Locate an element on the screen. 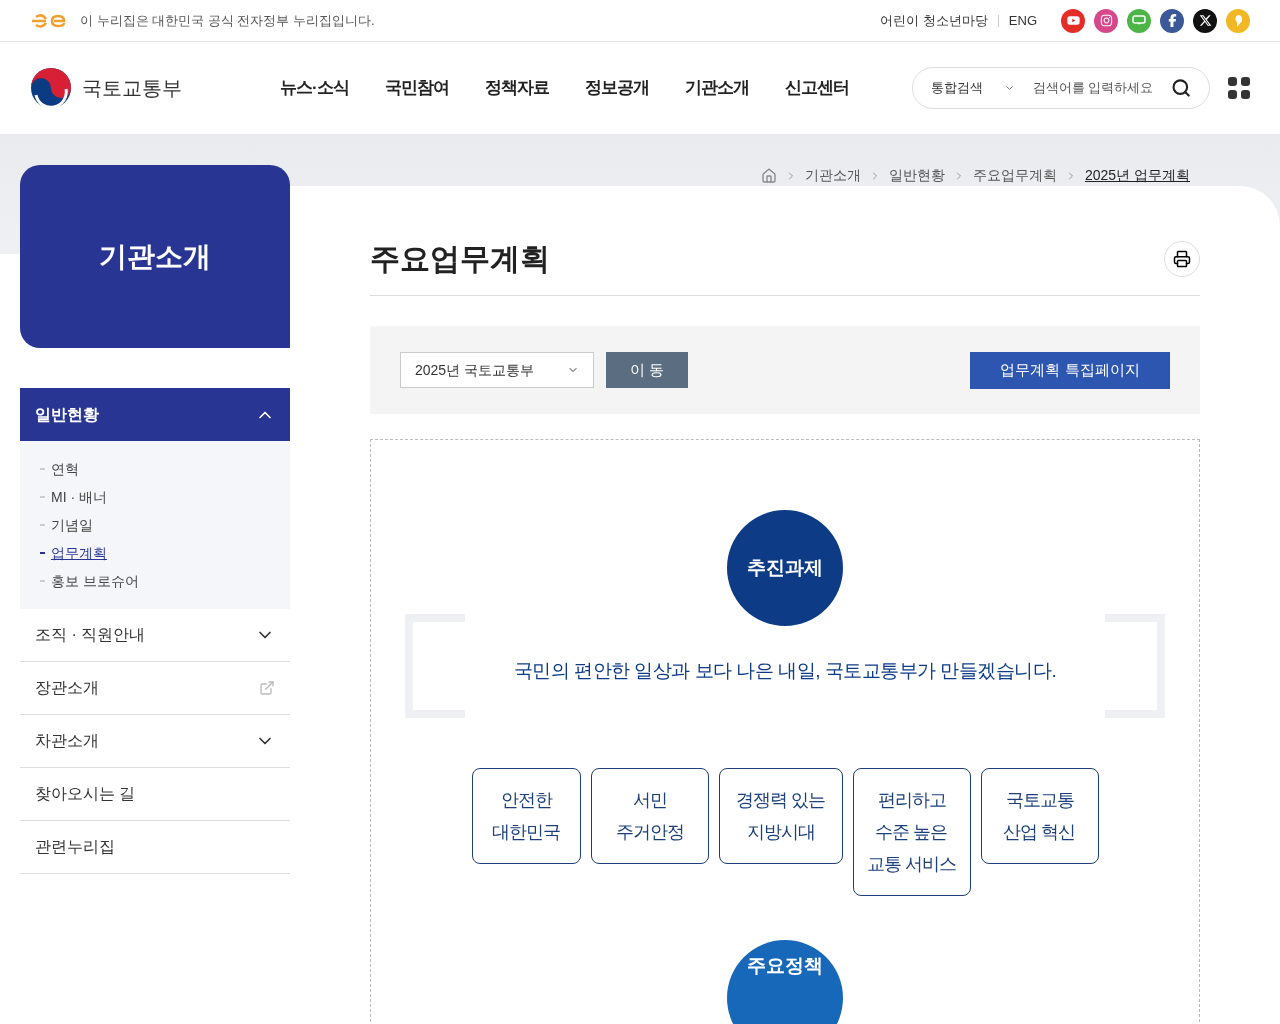 This screenshot has height=1024, width=1280. nav-link: 정보공개 is located at coordinates (616, 88).